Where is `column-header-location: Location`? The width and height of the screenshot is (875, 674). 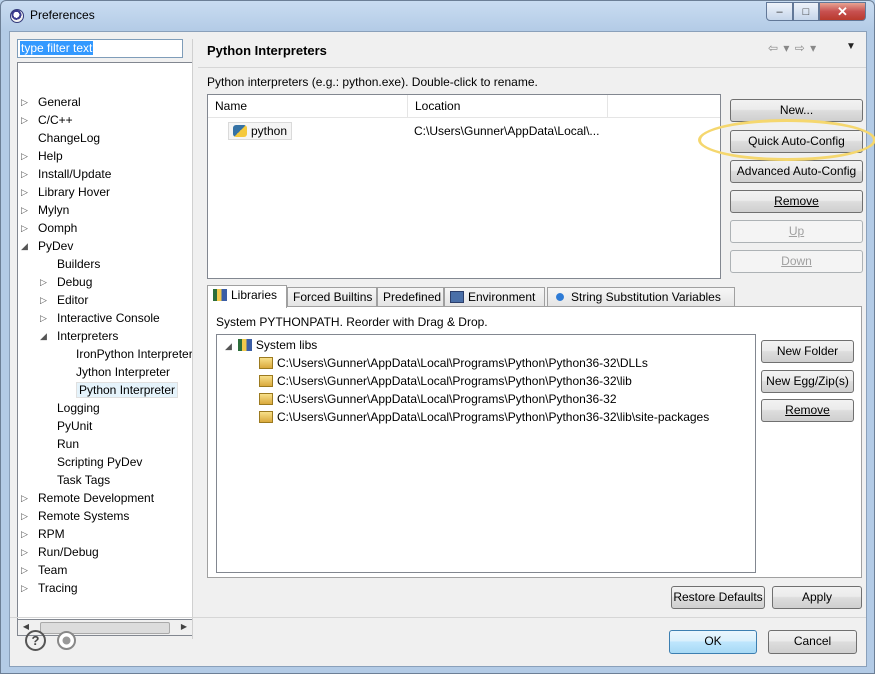 column-header-location: Location is located at coordinates (508, 106).